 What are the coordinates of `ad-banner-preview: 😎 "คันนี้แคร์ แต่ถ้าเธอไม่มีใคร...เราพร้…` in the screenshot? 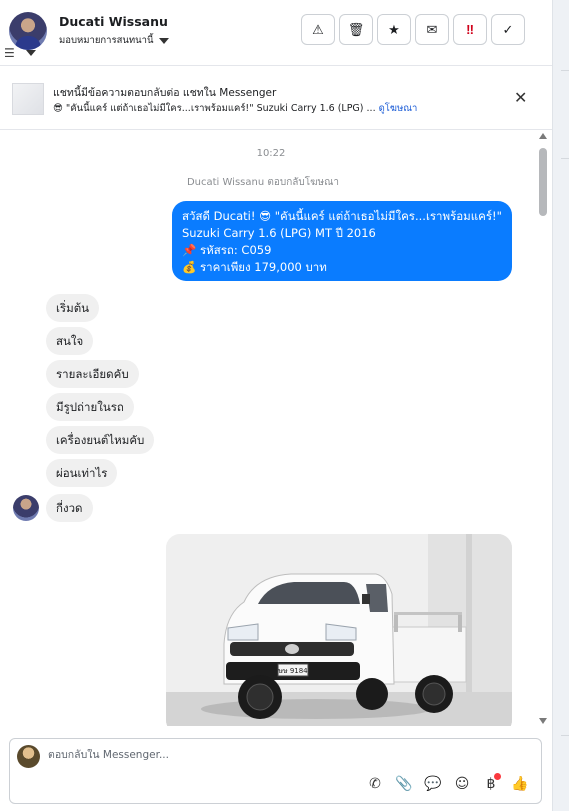 It's located at (235, 108).